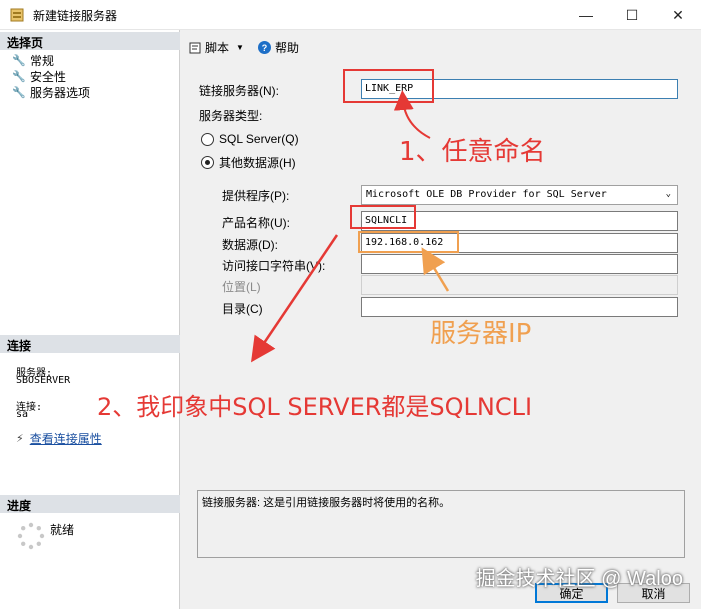 This screenshot has width=701, height=609. What do you see at coordinates (43, 380) in the screenshot?
I see `server-value: SBOSERVER` at bounding box center [43, 380].